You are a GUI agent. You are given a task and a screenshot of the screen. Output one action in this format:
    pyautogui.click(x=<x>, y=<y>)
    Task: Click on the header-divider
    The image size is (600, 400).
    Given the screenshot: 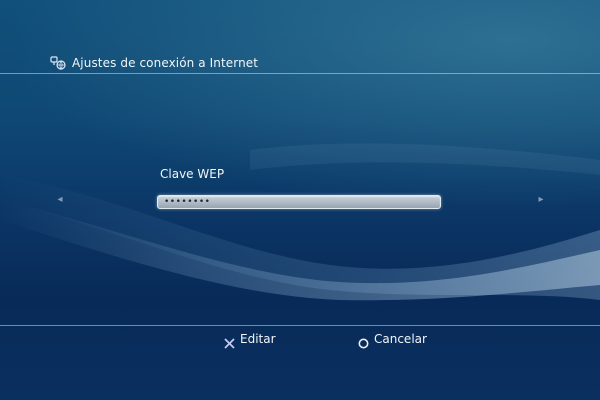 What is the action you would take?
    pyautogui.click(x=300, y=73)
    